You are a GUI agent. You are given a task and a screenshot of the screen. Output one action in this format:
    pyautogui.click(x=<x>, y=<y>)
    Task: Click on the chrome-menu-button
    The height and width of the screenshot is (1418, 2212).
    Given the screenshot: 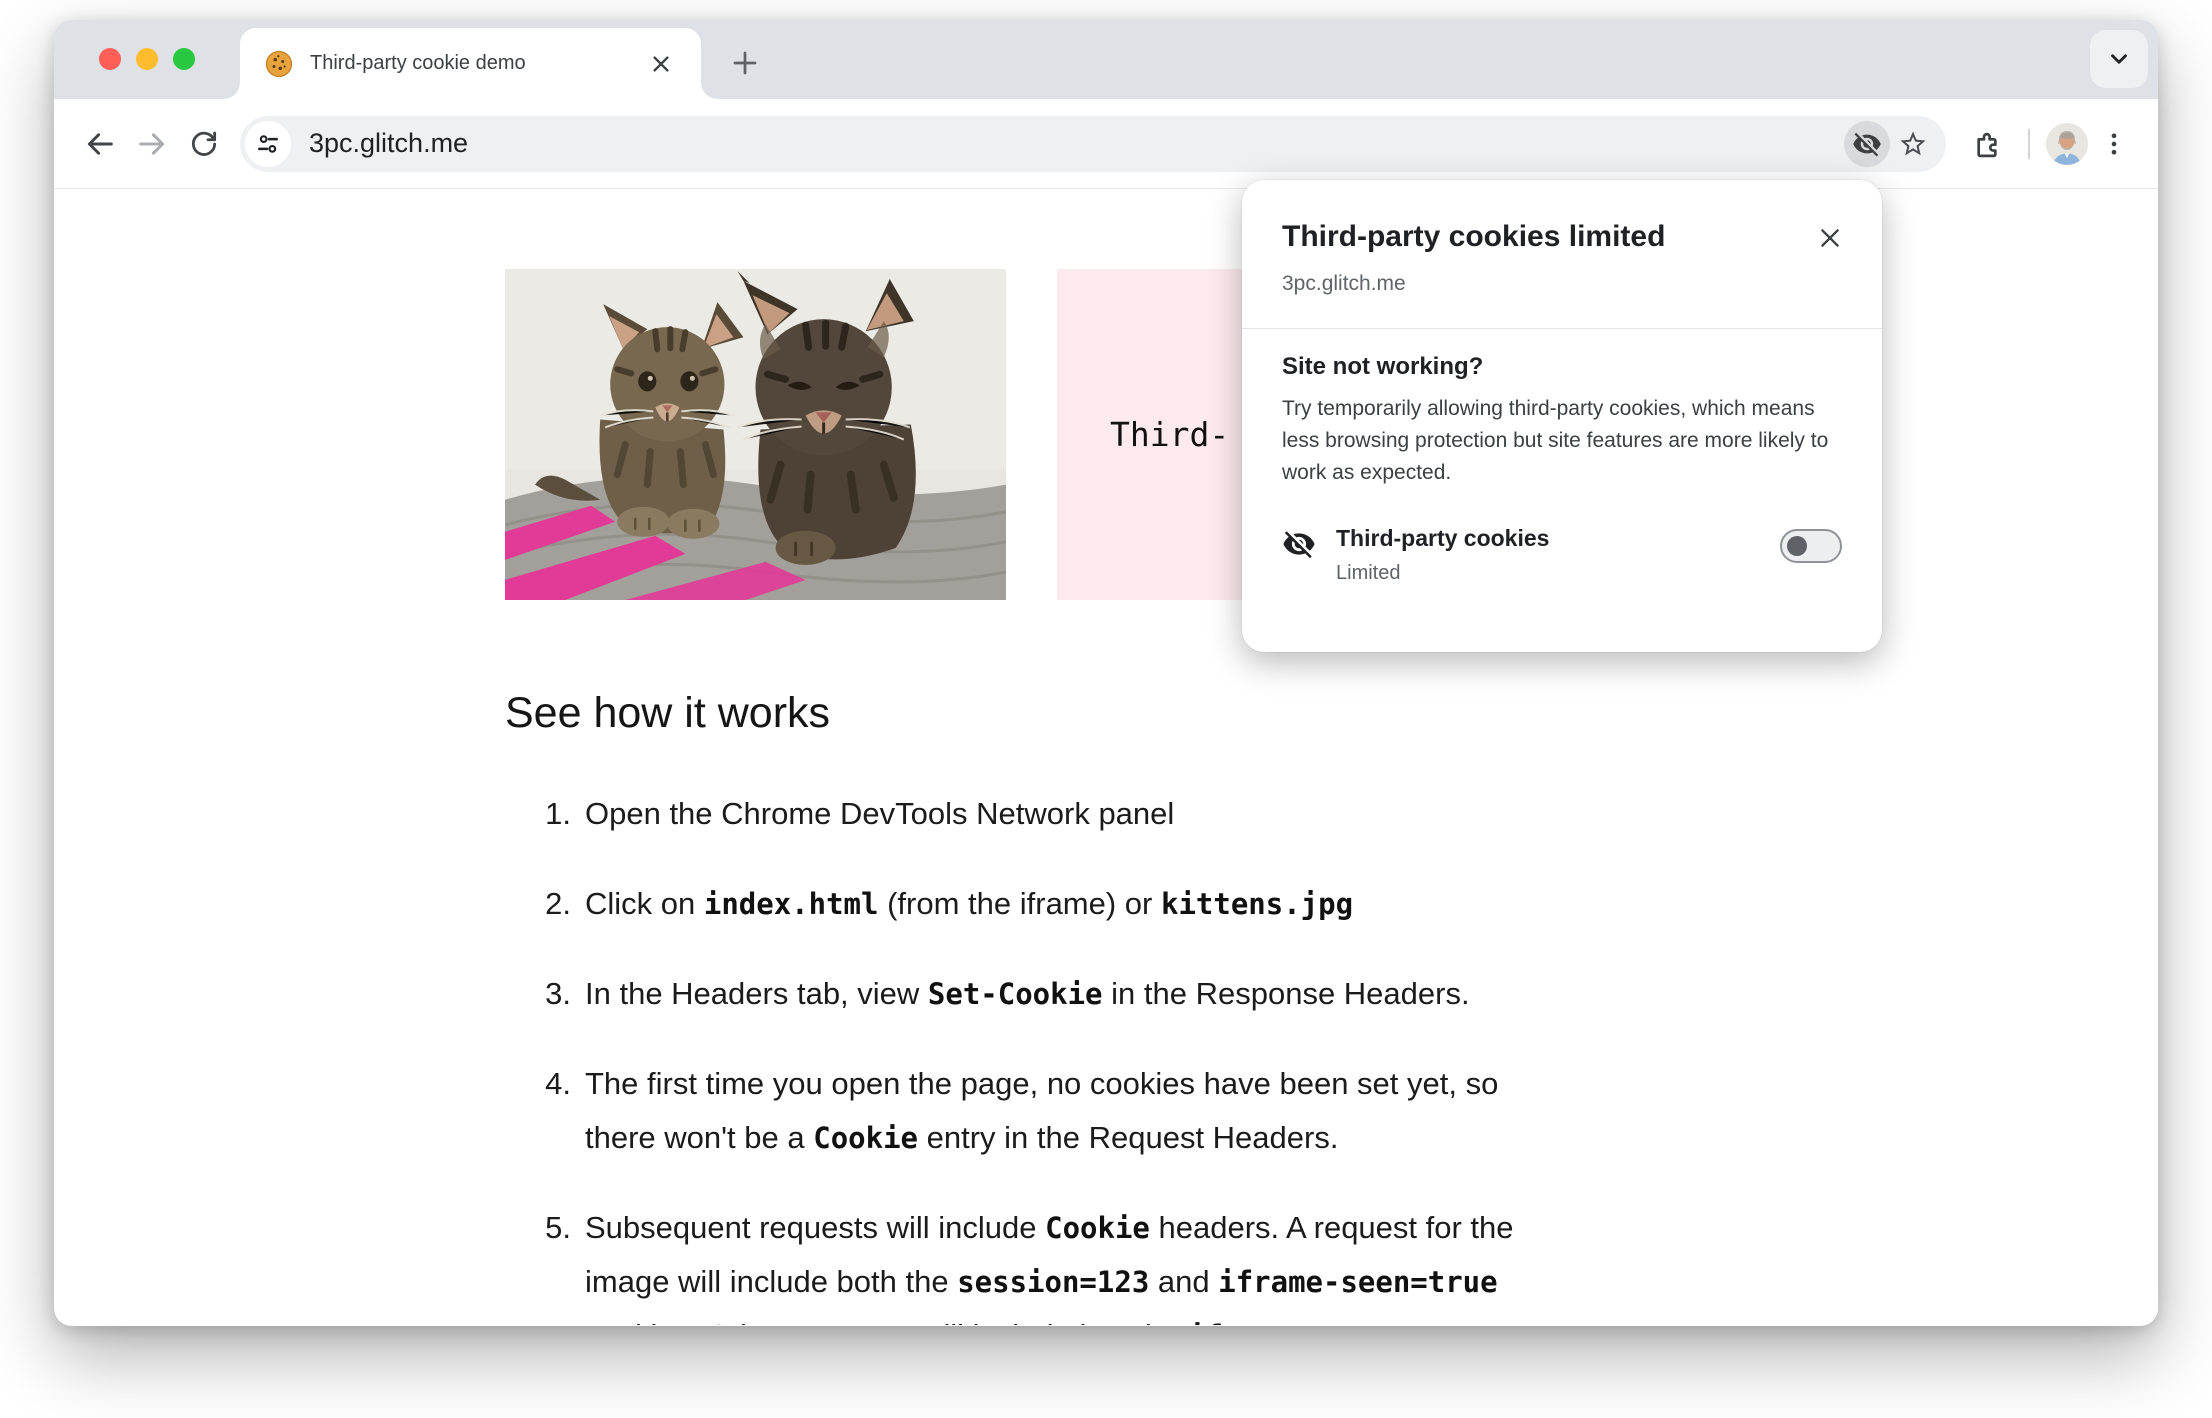 What is the action you would take?
    pyautogui.click(x=2114, y=144)
    